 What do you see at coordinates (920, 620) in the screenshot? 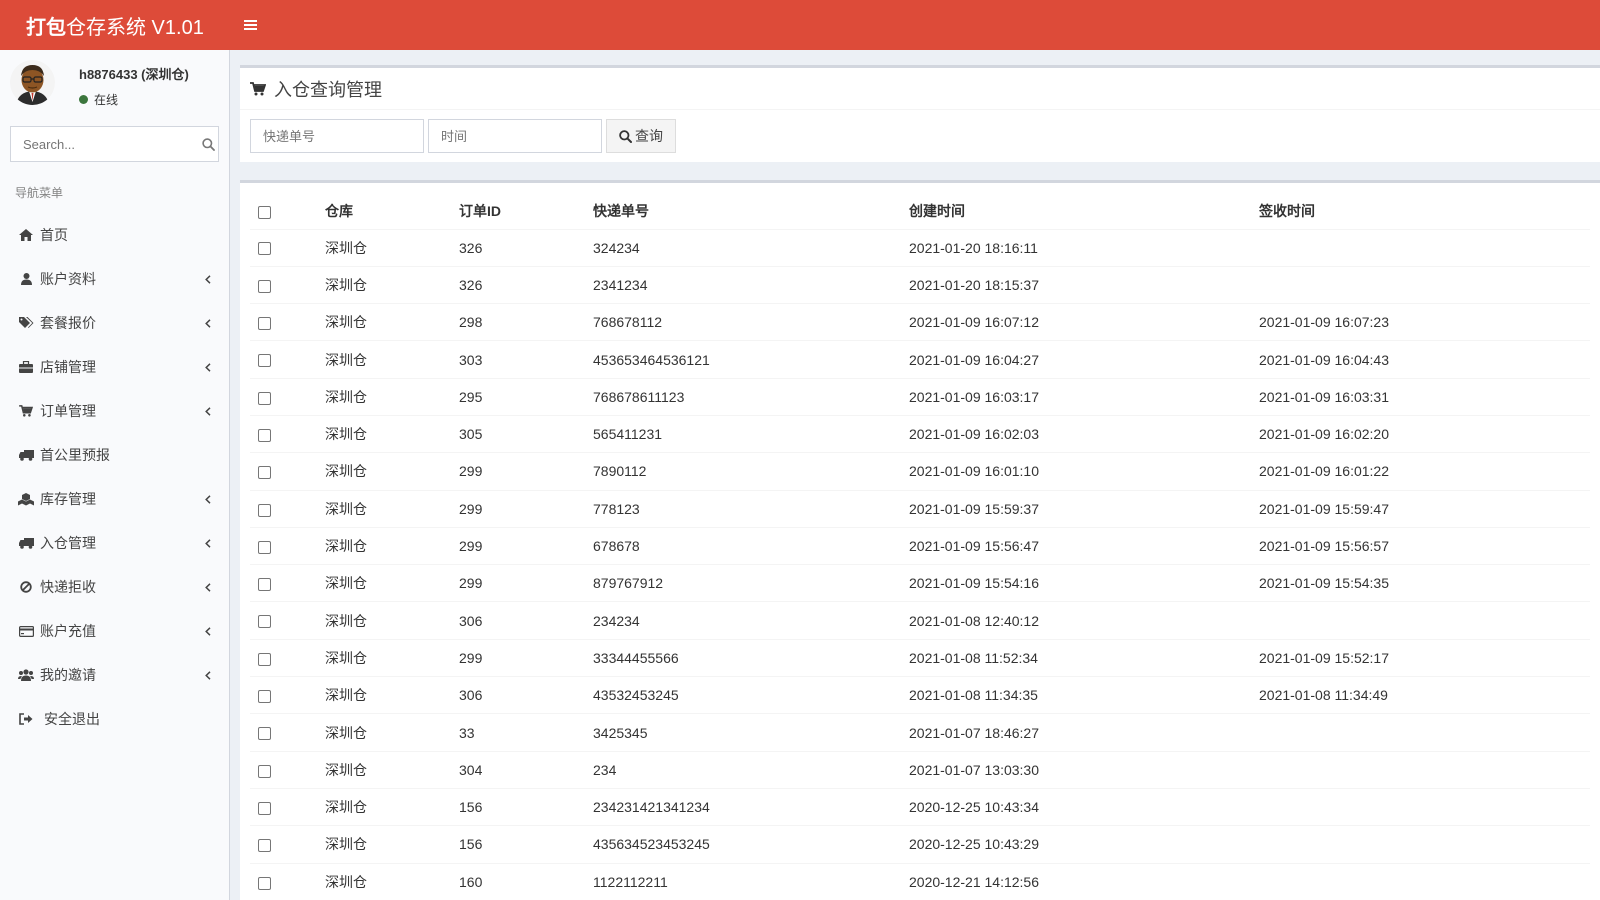
I see `table-row: 深圳仓 306 234234 2021-01-08 12:40:12` at bounding box center [920, 620].